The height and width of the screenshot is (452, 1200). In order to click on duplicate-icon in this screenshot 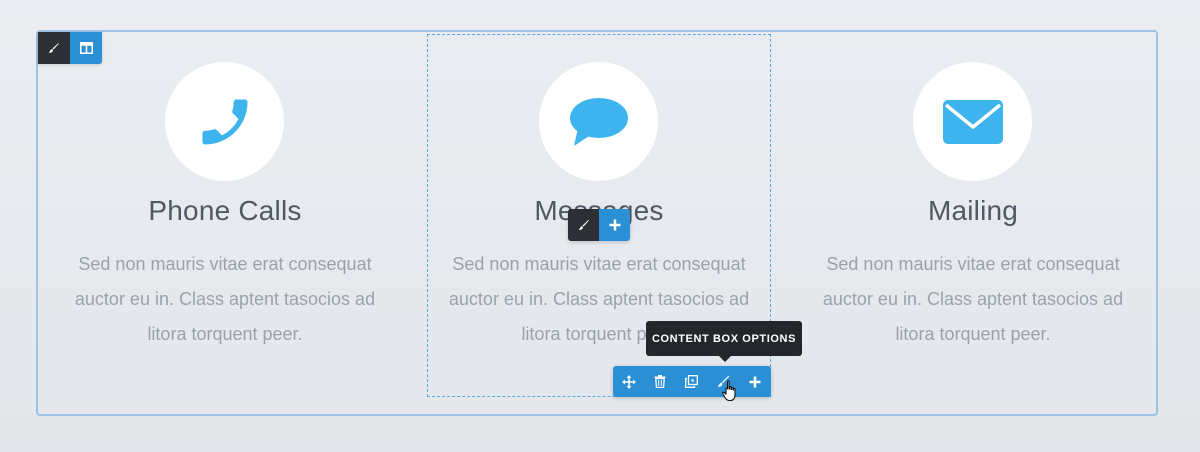, I will do `click(692, 381)`.